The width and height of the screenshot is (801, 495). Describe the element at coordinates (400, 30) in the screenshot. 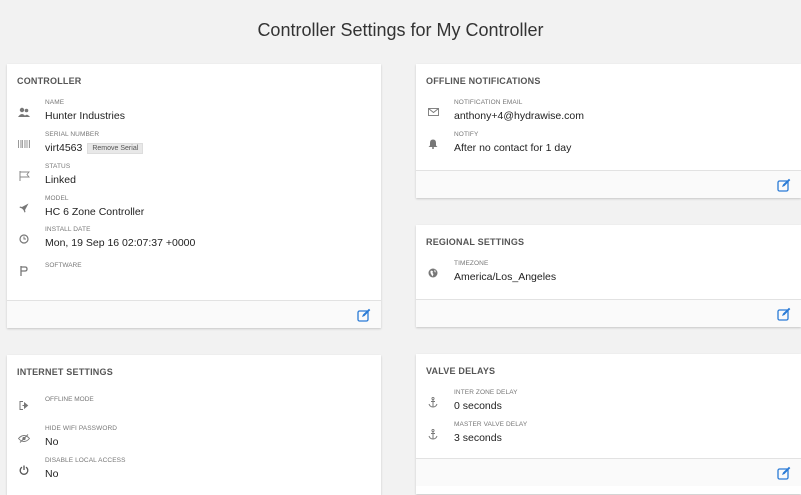

I see `page-title: Controller Settings for My Controller` at that location.